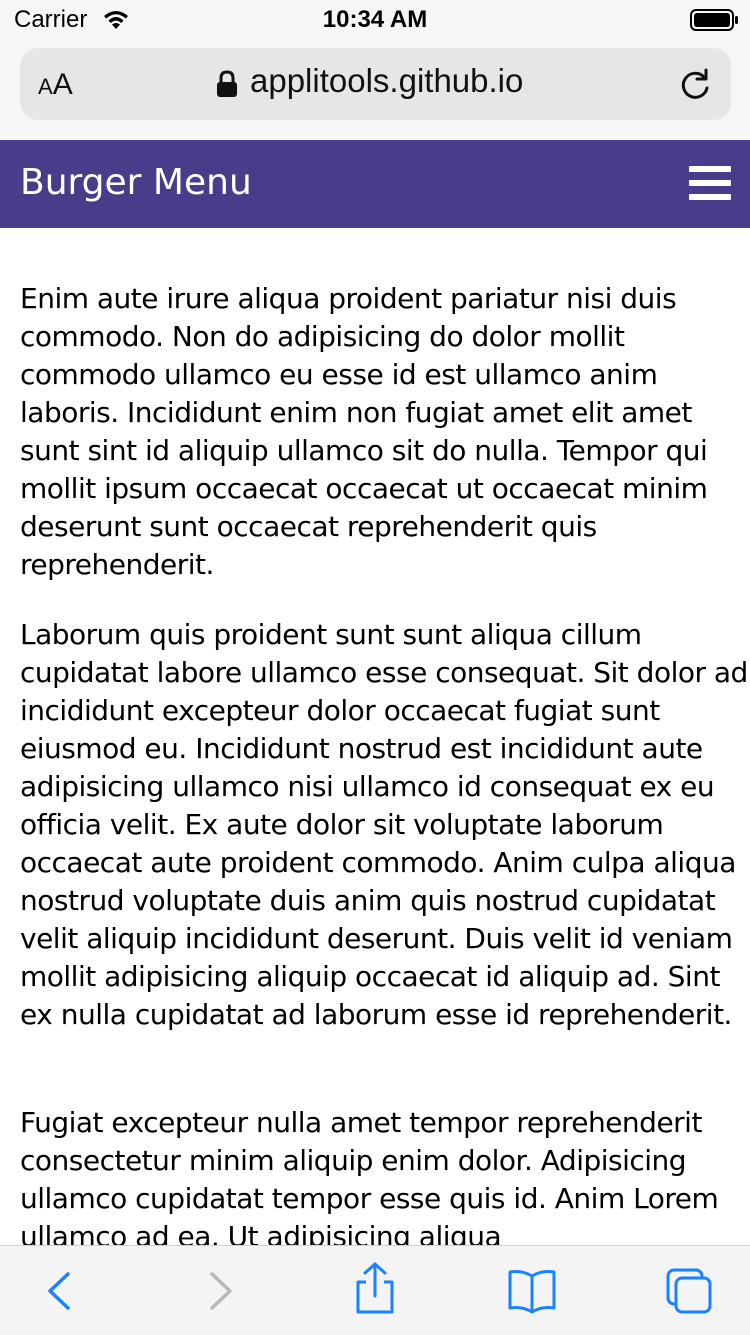 This screenshot has width=750, height=1335. I want to click on book-icon, so click(531, 1291).